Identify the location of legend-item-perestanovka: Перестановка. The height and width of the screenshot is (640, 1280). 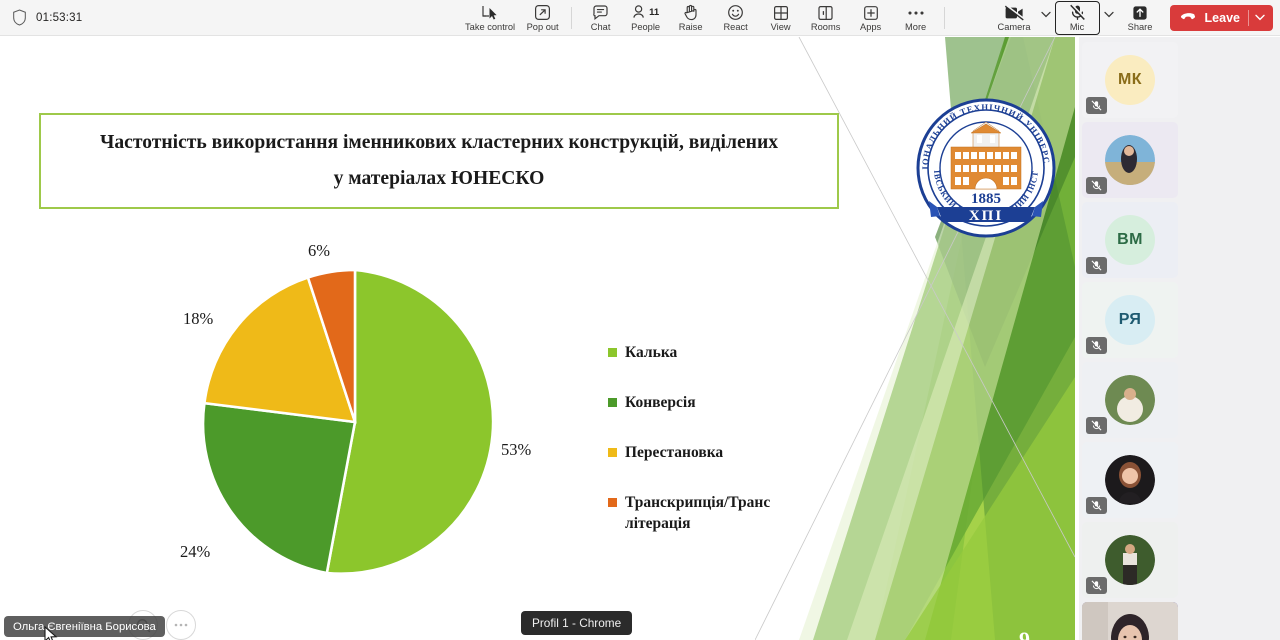
(728, 452).